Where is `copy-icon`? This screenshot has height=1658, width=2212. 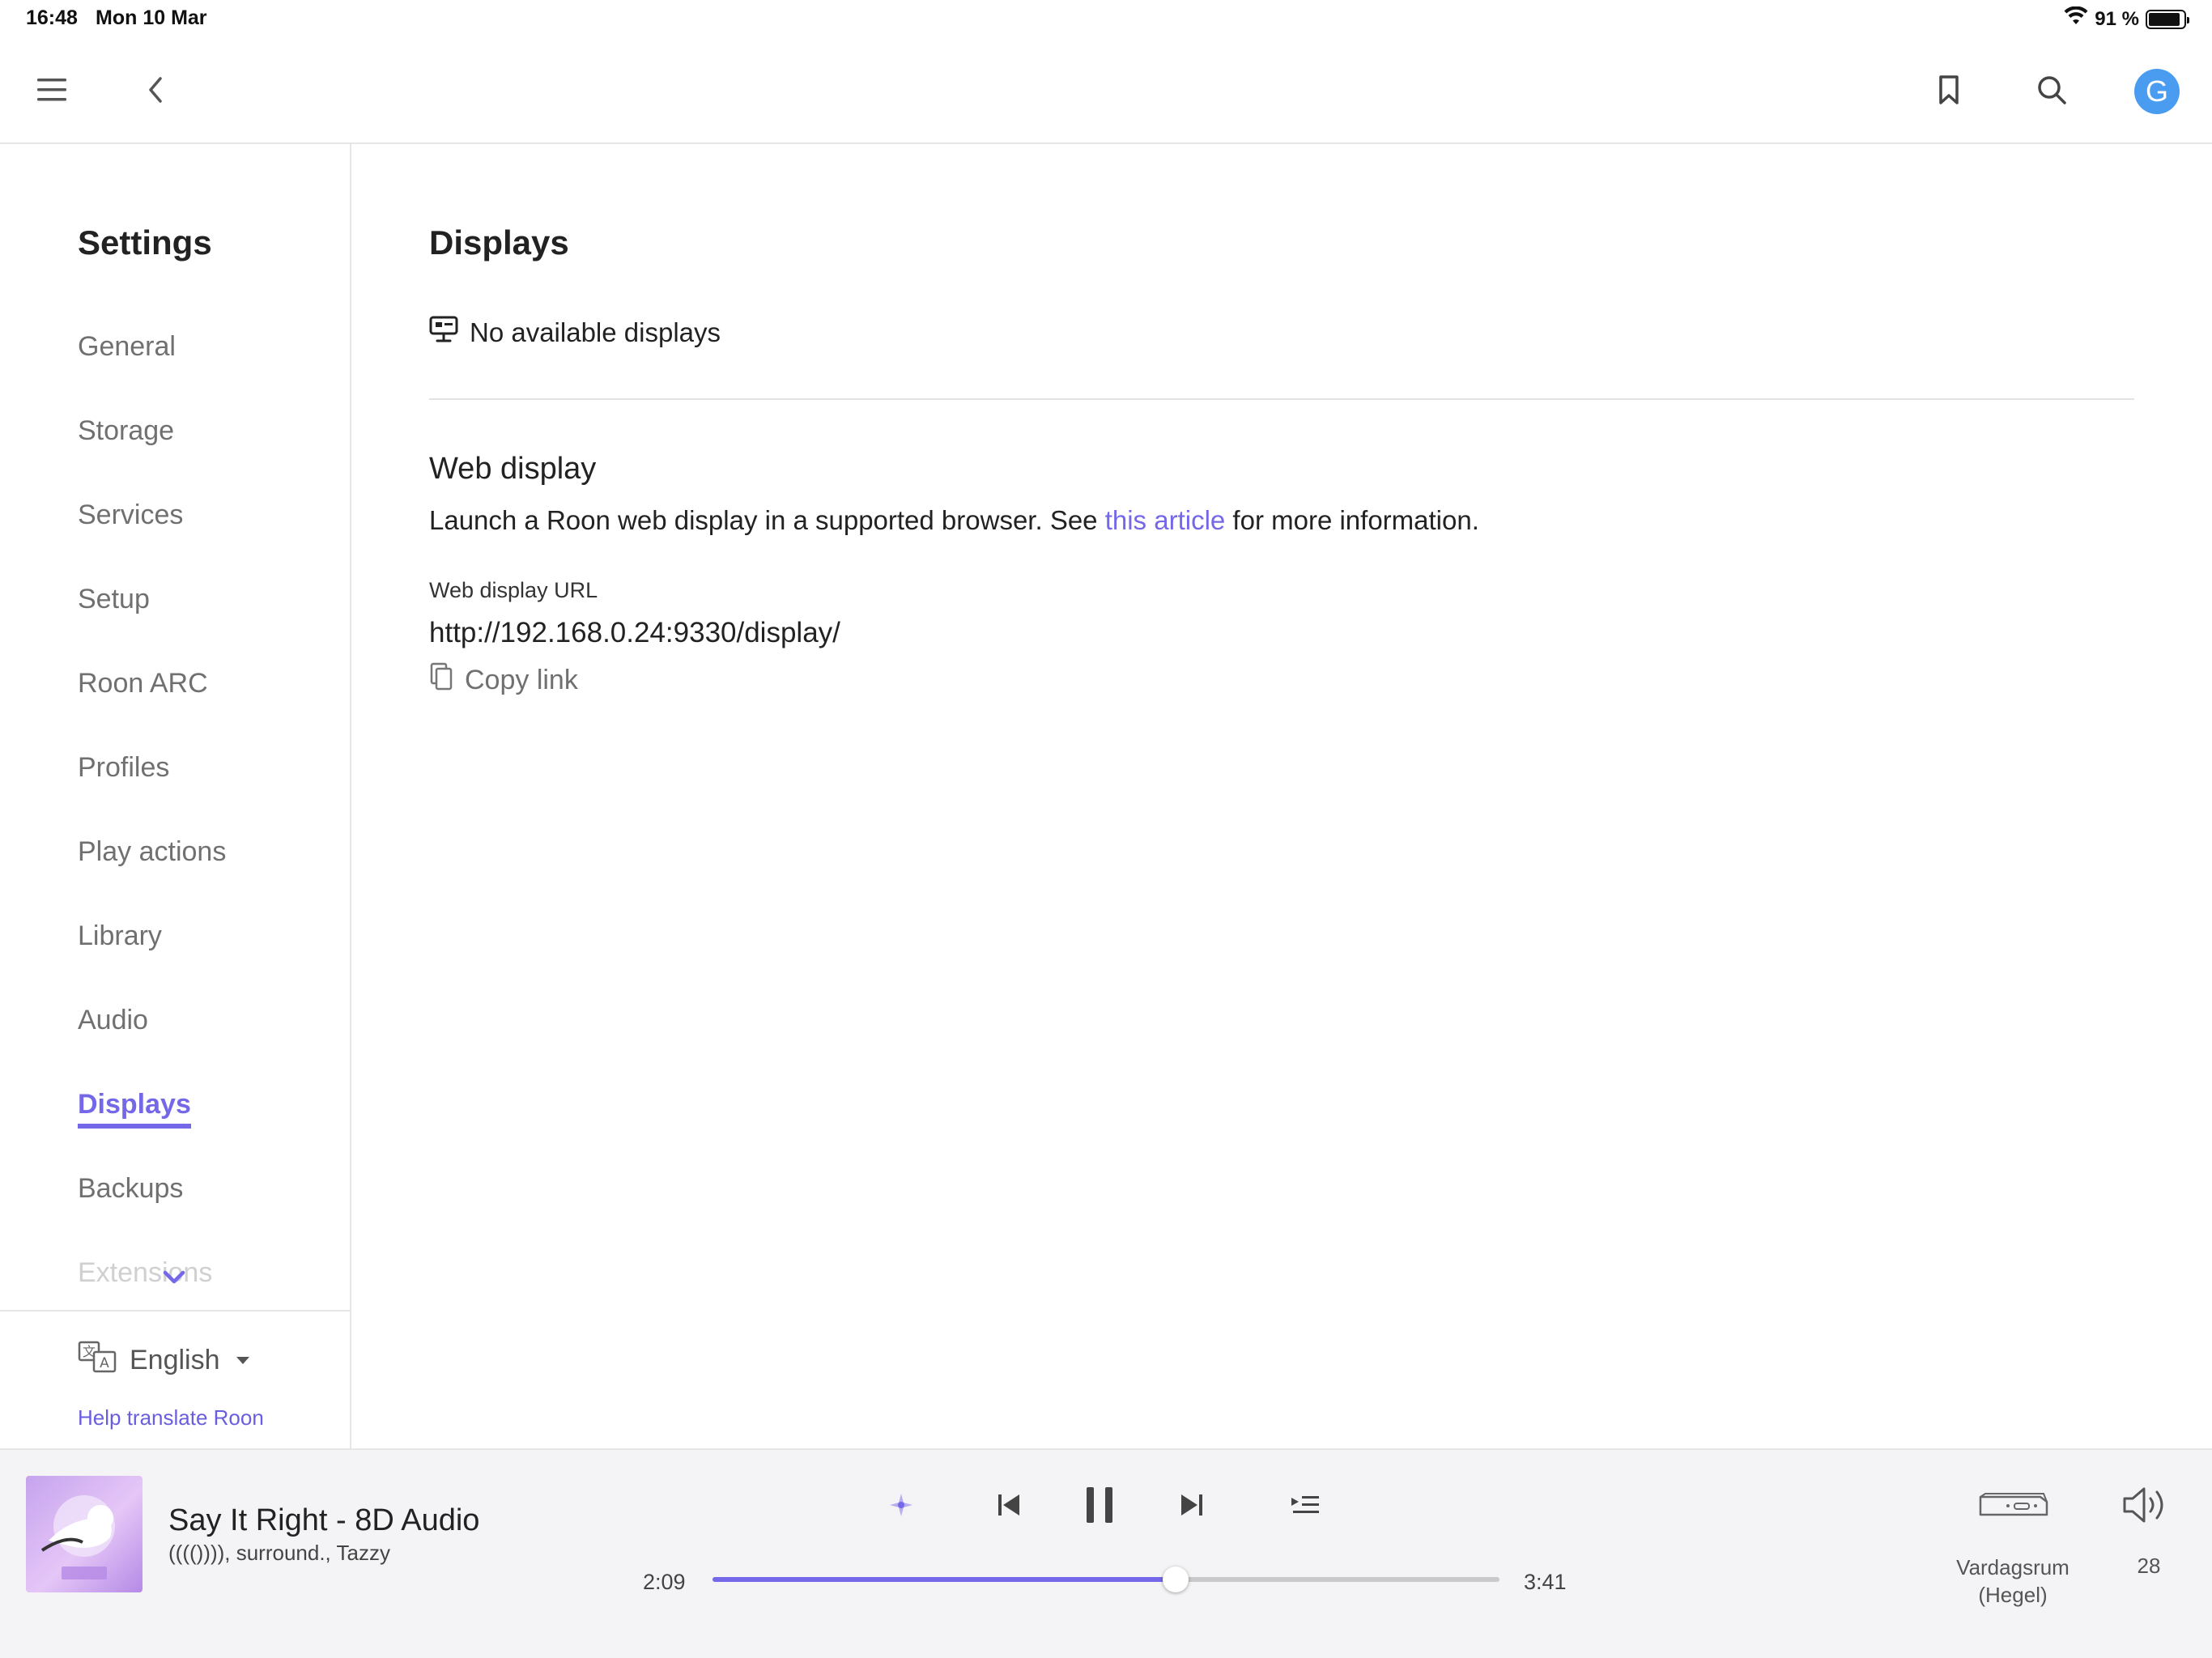 copy-icon is located at coordinates (441, 680).